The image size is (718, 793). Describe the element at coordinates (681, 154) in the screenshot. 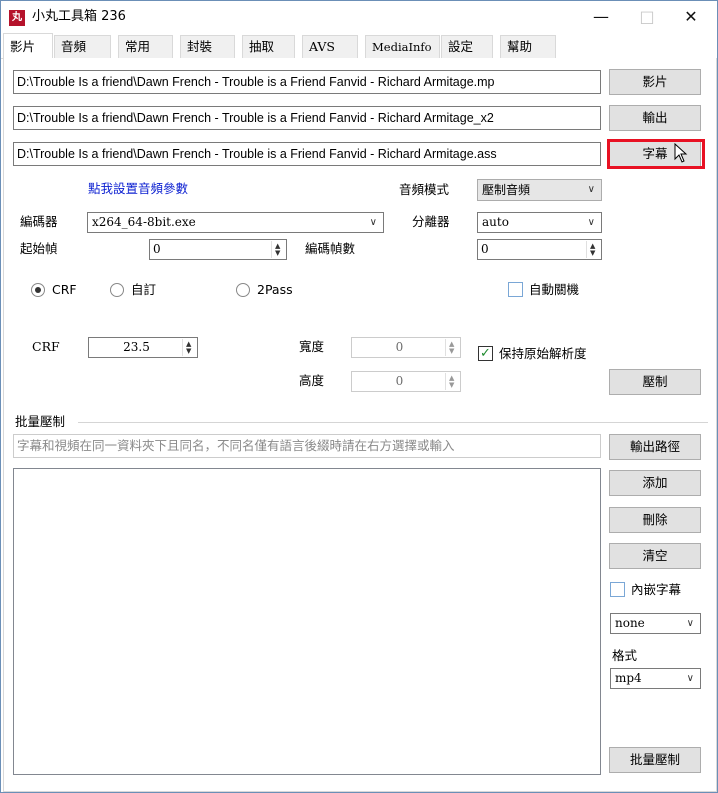

I see `mouse-pointer-icon` at that location.